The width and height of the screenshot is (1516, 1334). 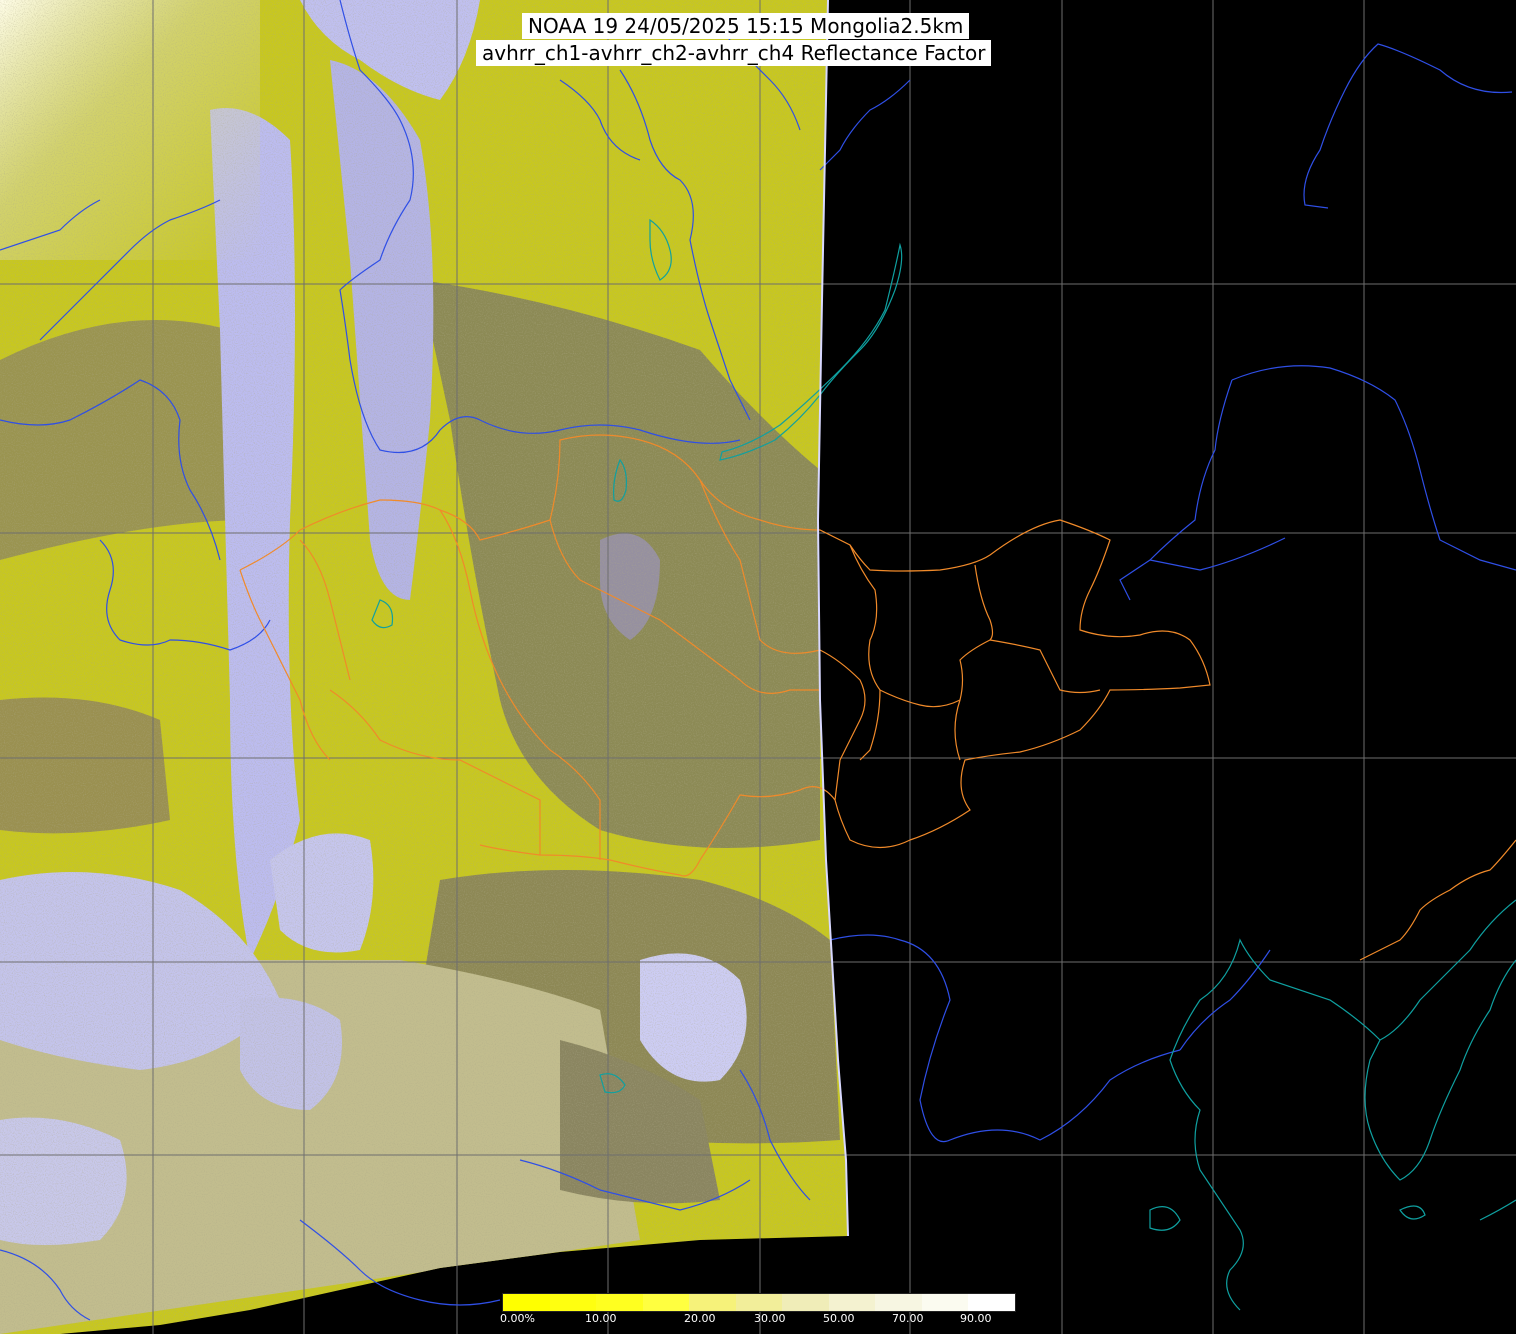 I want to click on legend-label-50: 50.00, so click(x=839, y=1318).